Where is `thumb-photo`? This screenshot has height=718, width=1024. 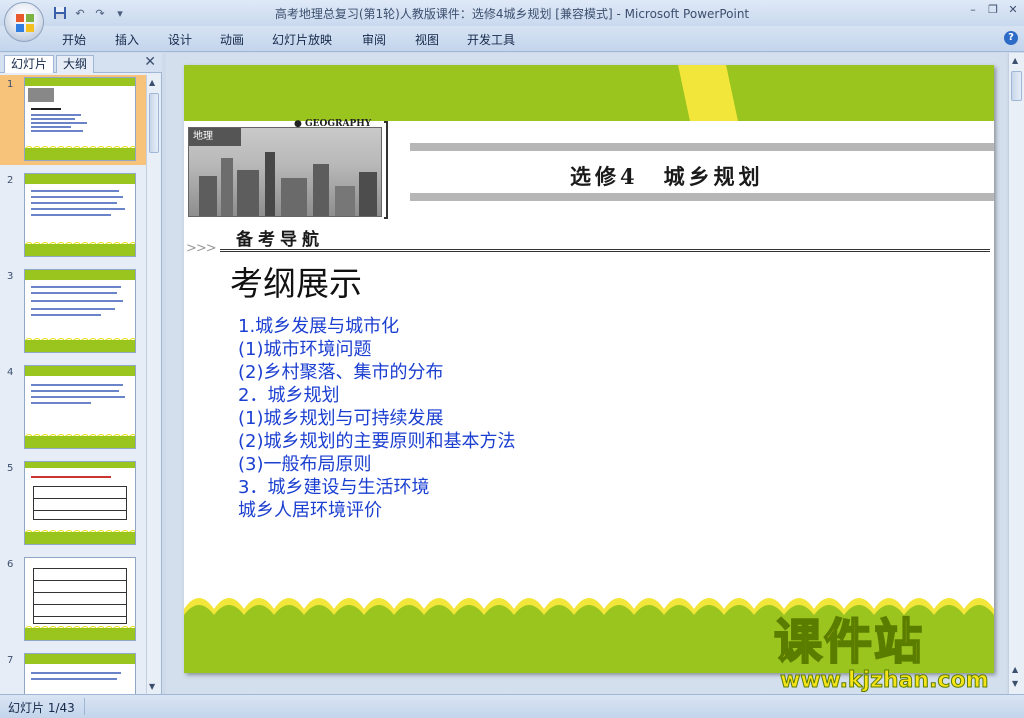
thumb-photo is located at coordinates (41, 95).